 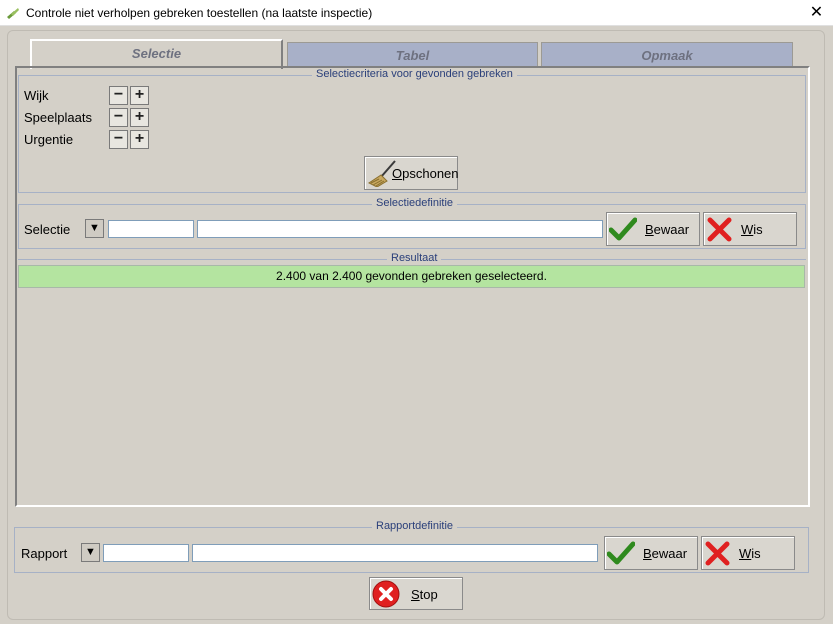 What do you see at coordinates (395, 553) in the screenshot?
I see `rapport-name-input` at bounding box center [395, 553].